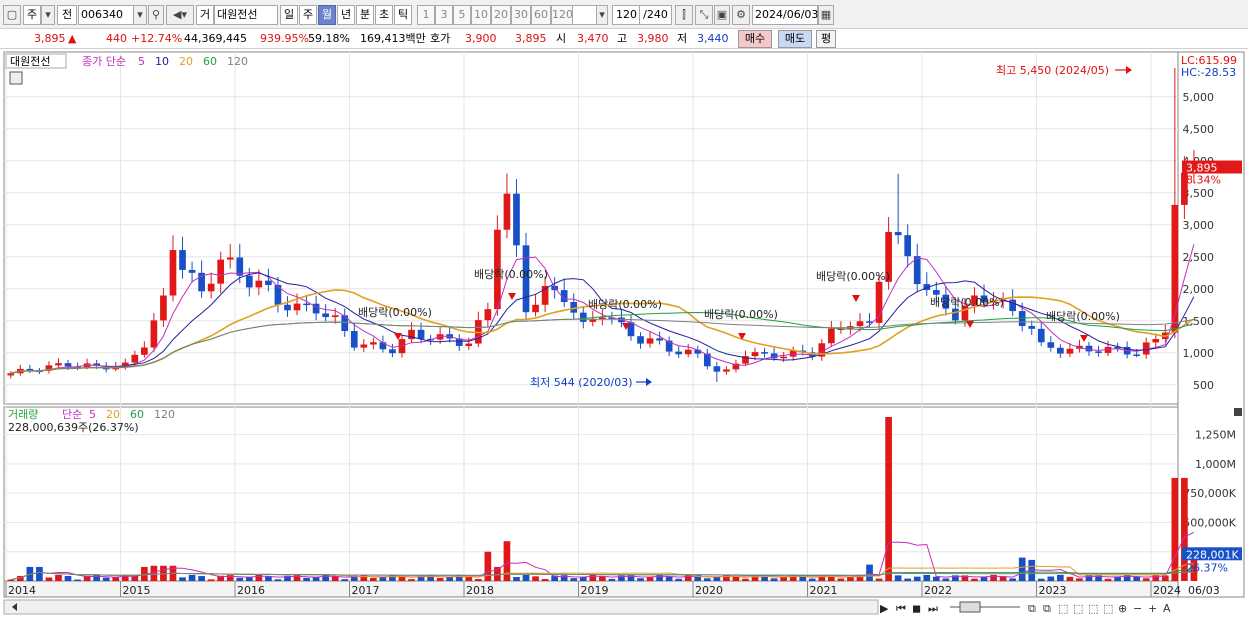 The height and width of the screenshot is (621, 1248). I want to click on year-label: 2015, so click(137, 590).